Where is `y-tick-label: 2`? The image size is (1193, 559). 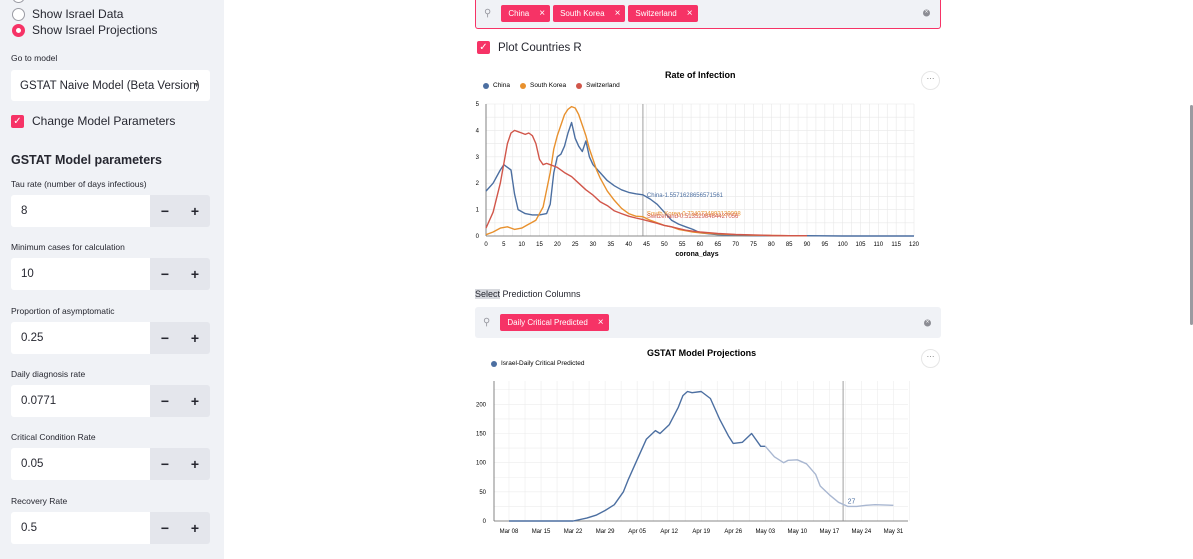
y-tick-label: 2 is located at coordinates (478, 184).